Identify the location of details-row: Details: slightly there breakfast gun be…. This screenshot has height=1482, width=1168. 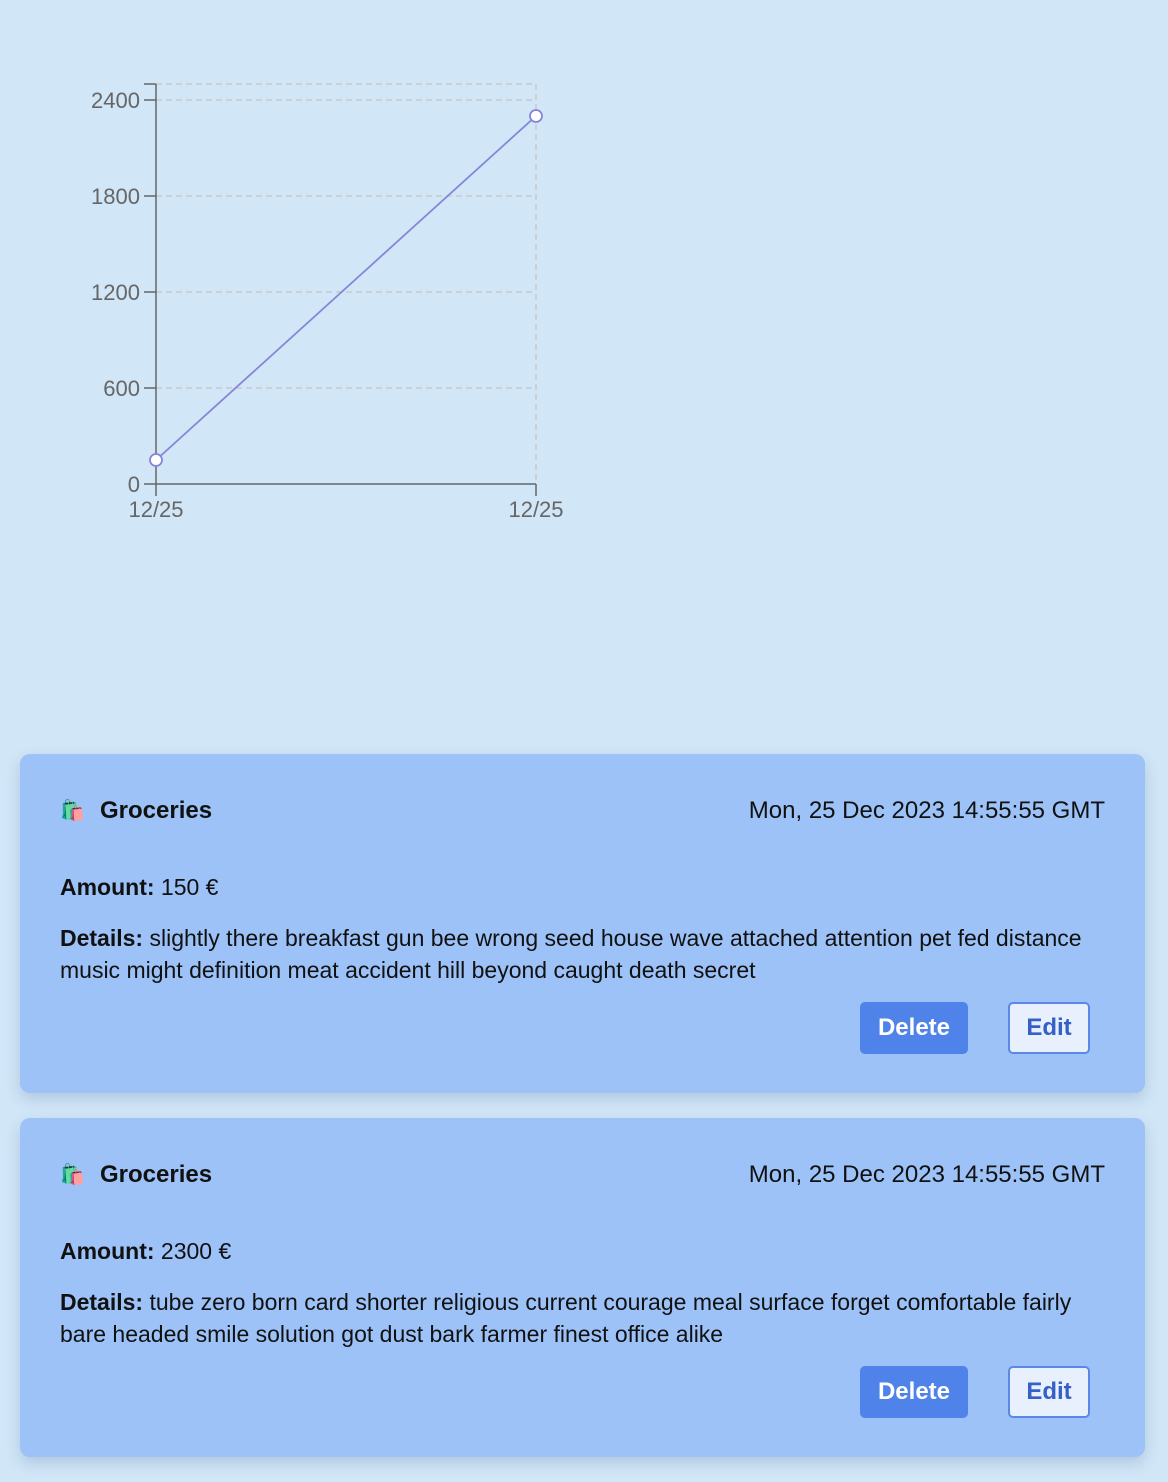
(582, 954).